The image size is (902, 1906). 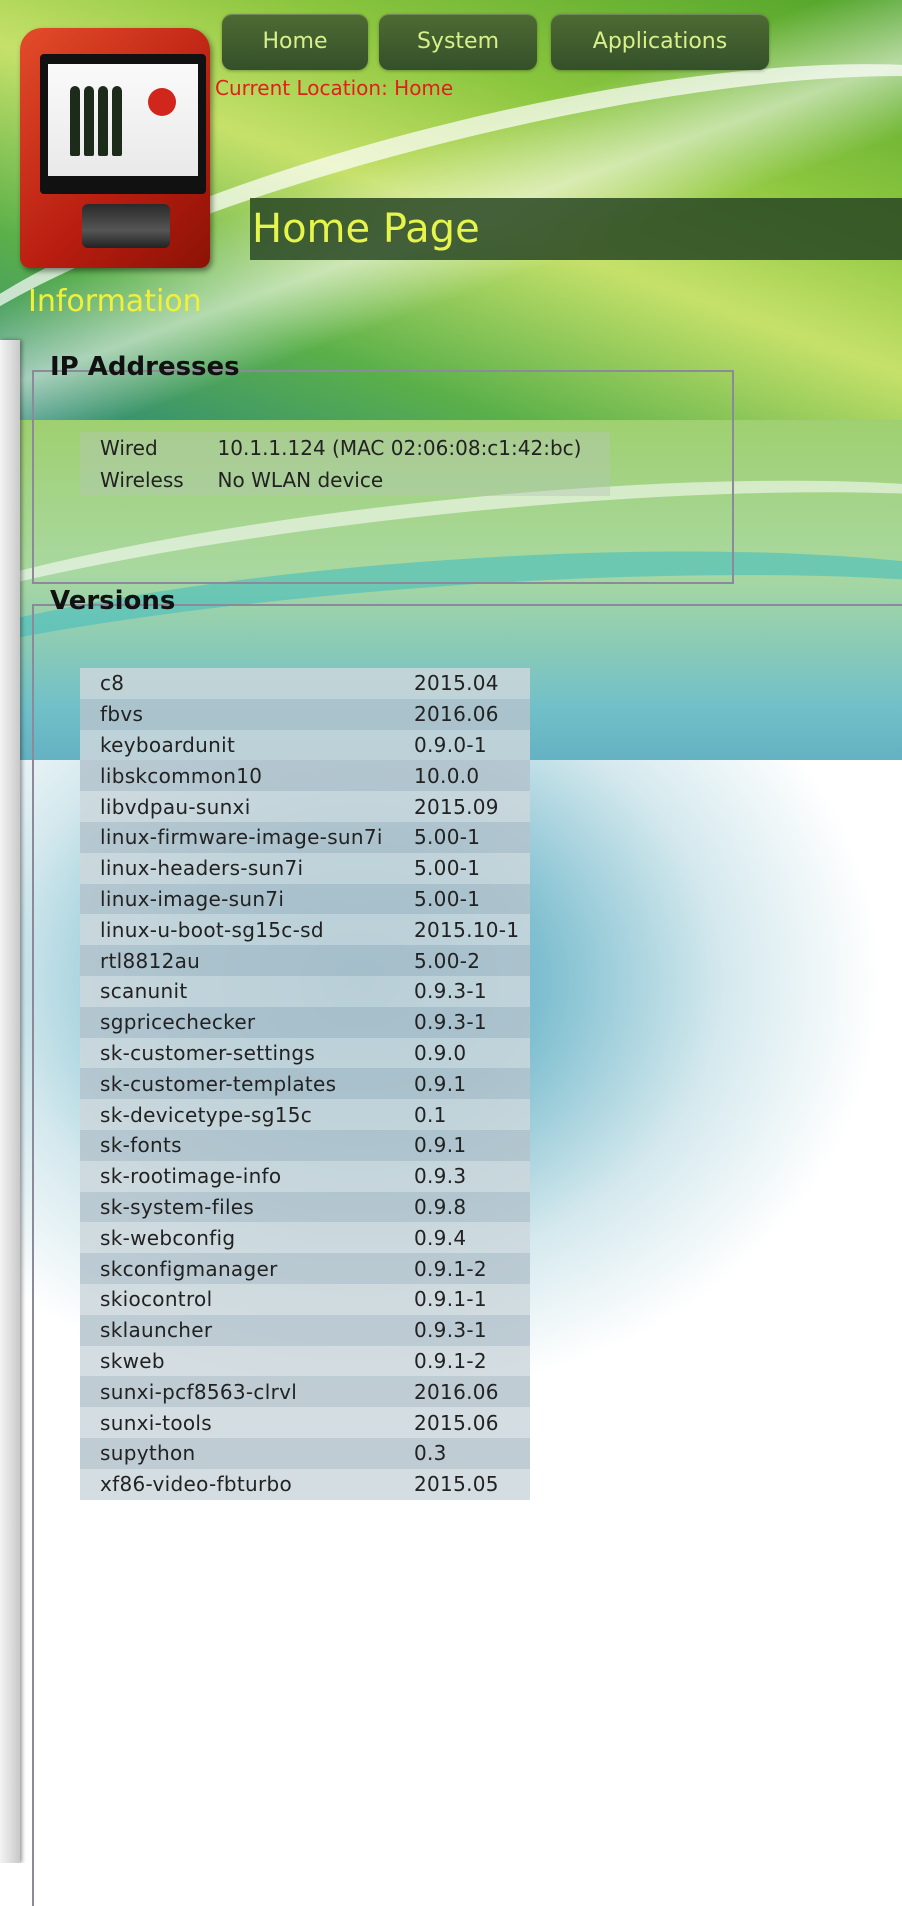 I want to click on ip-label: Wired, so click(x=139, y=448).